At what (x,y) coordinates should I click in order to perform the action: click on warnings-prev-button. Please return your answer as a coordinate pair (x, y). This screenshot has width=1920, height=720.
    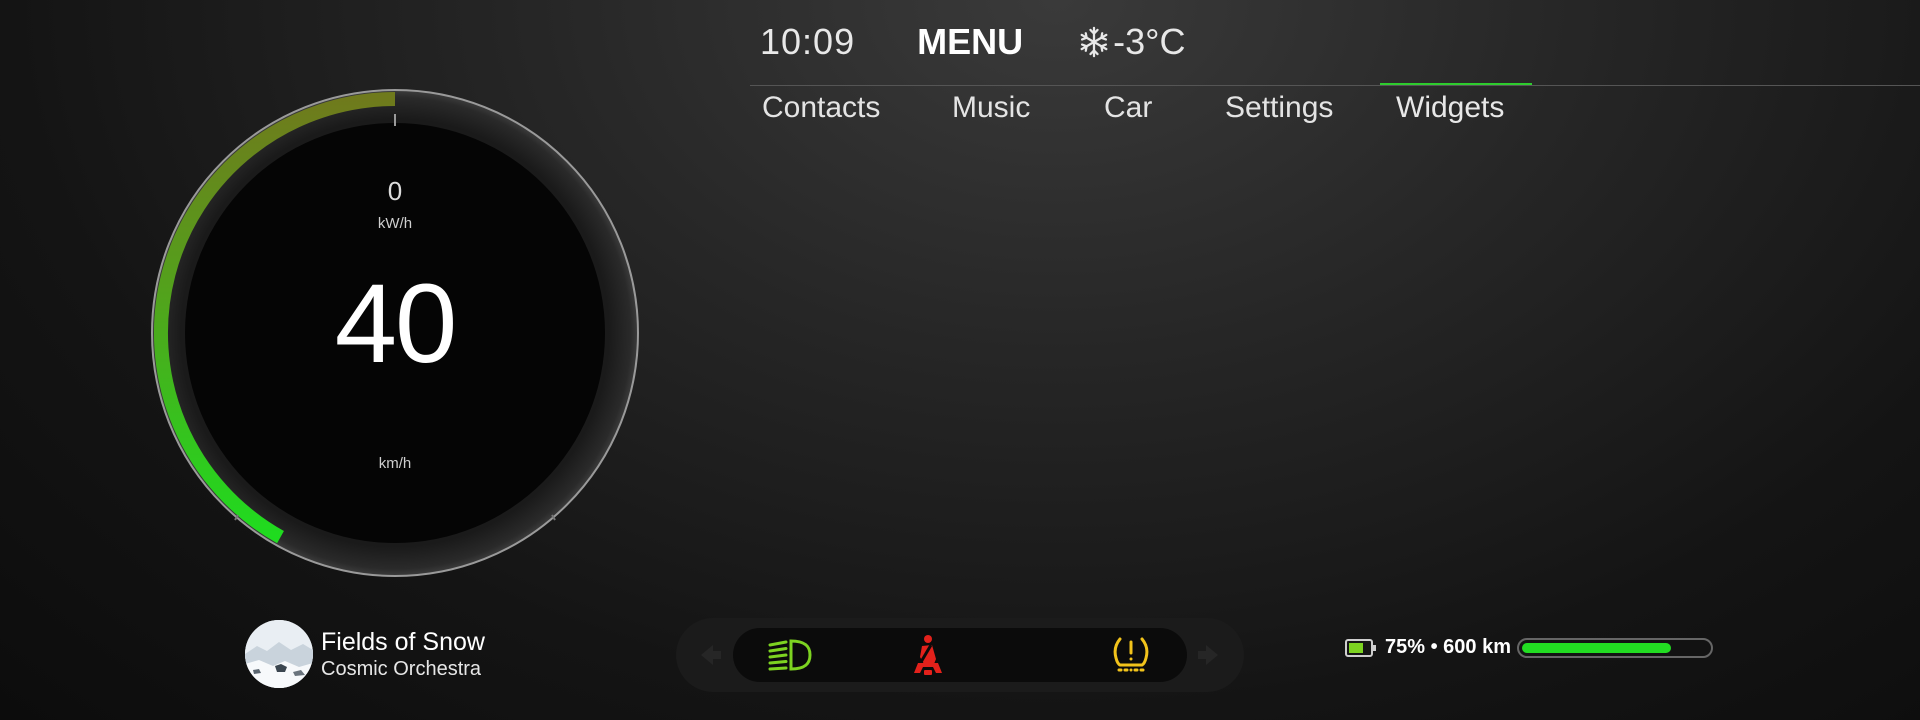
    Looking at the image, I should click on (708, 655).